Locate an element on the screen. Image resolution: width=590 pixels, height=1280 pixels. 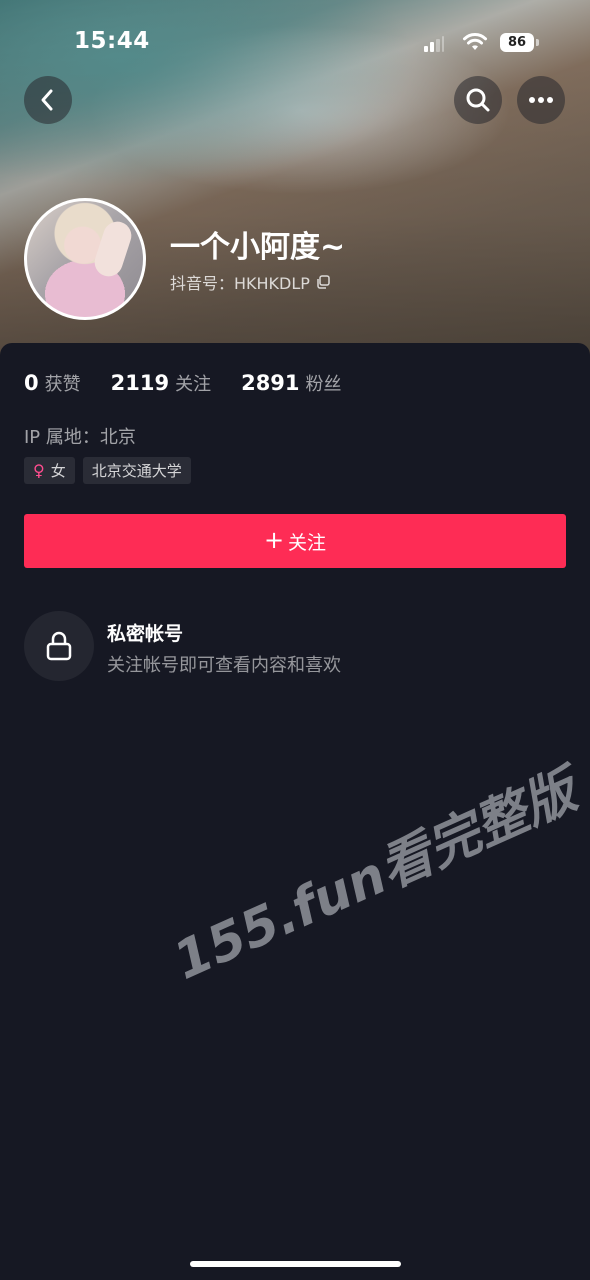
cellular-signal-icon is located at coordinates (434, 44).